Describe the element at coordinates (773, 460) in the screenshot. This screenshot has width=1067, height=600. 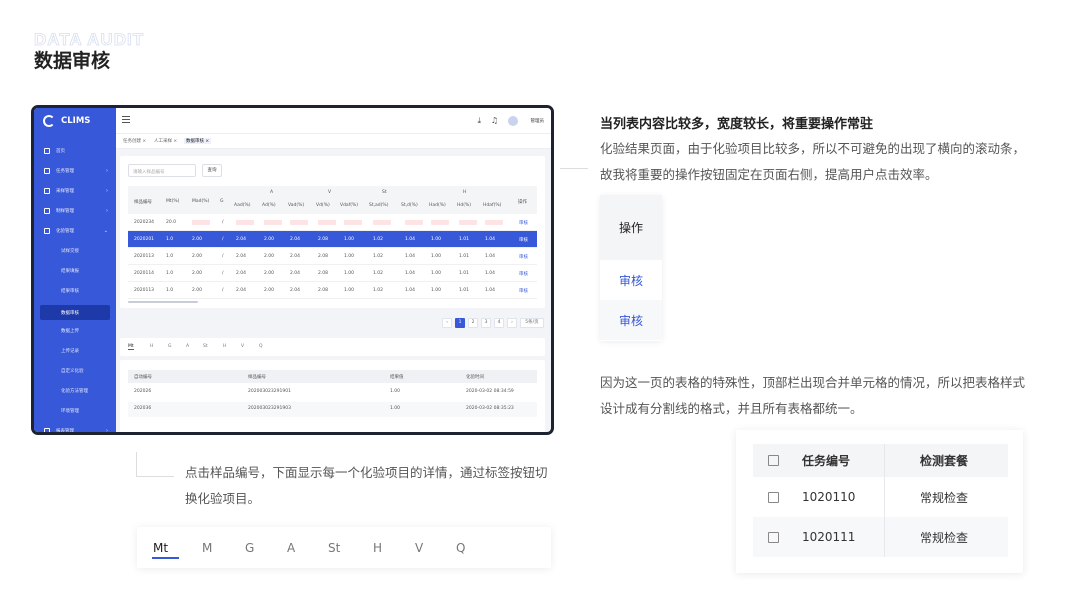
I see `select-all-checkbox` at that location.